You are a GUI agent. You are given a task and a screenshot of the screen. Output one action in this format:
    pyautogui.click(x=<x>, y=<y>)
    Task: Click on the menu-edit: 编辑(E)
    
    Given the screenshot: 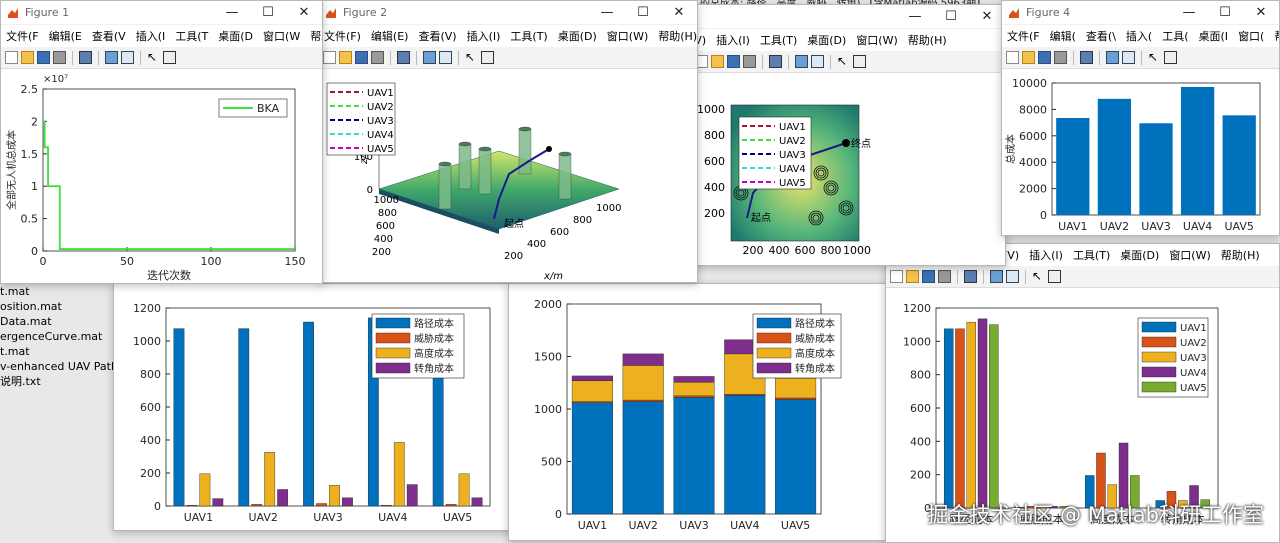 What is the action you would take?
    pyautogui.click(x=390, y=36)
    